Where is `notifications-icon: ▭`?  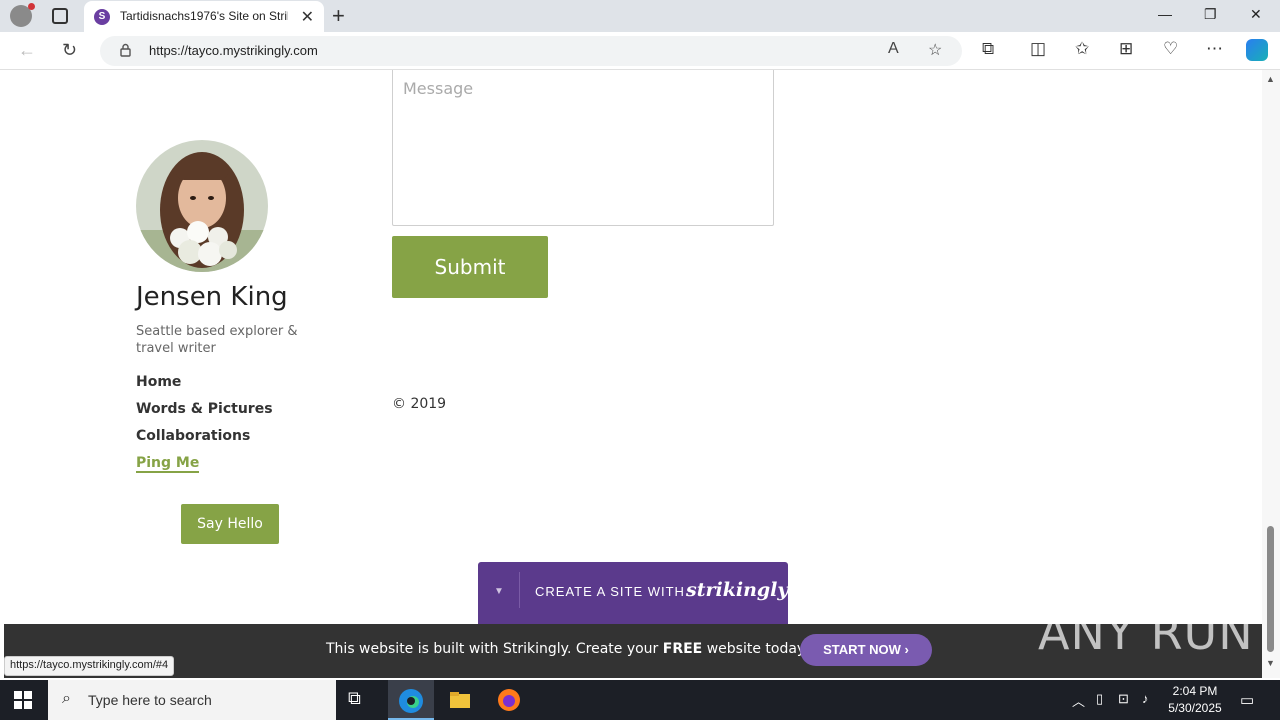 notifications-icon: ▭ is located at coordinates (1247, 700).